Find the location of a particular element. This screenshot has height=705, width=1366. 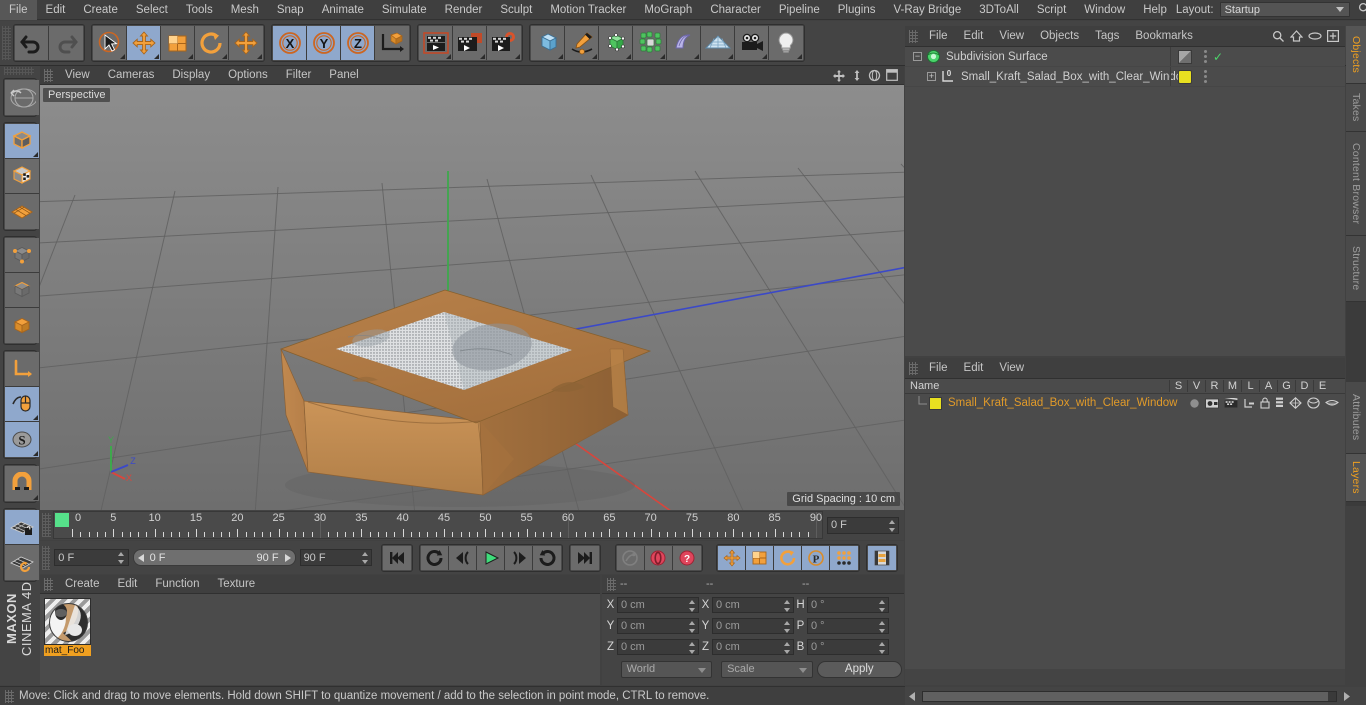

menu-item-select: Select is located at coordinates (152, 10).